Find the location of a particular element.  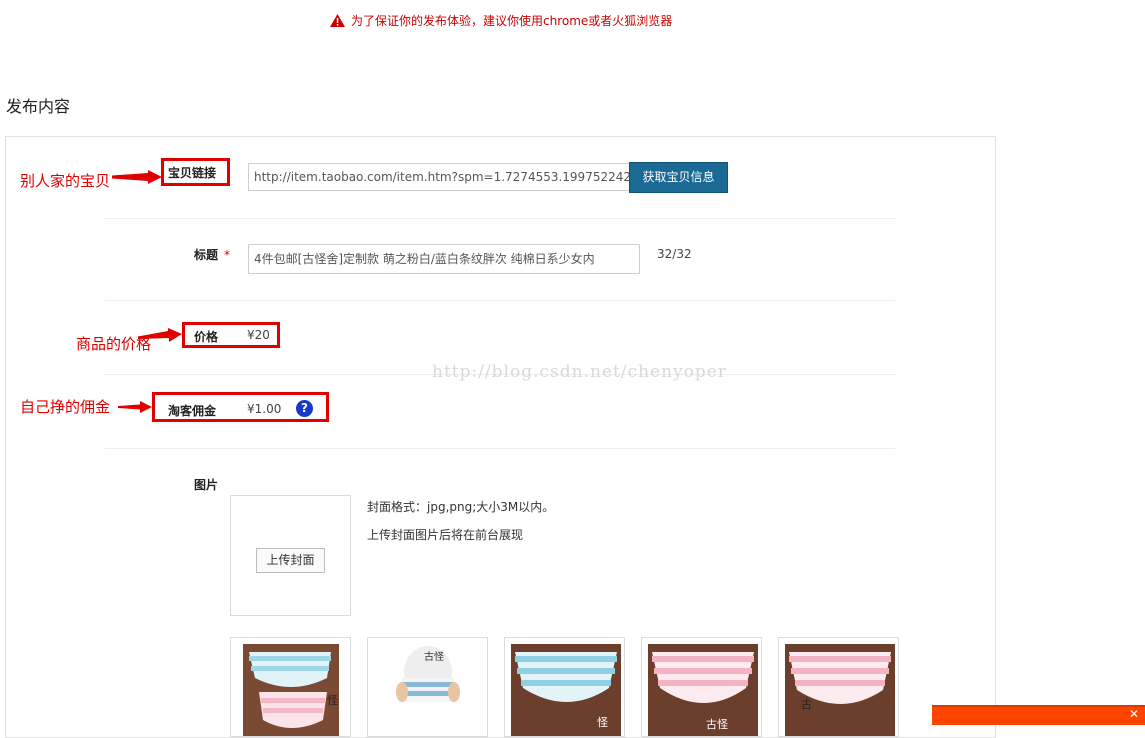

thumbnail-3: 怪 is located at coordinates (564, 687).